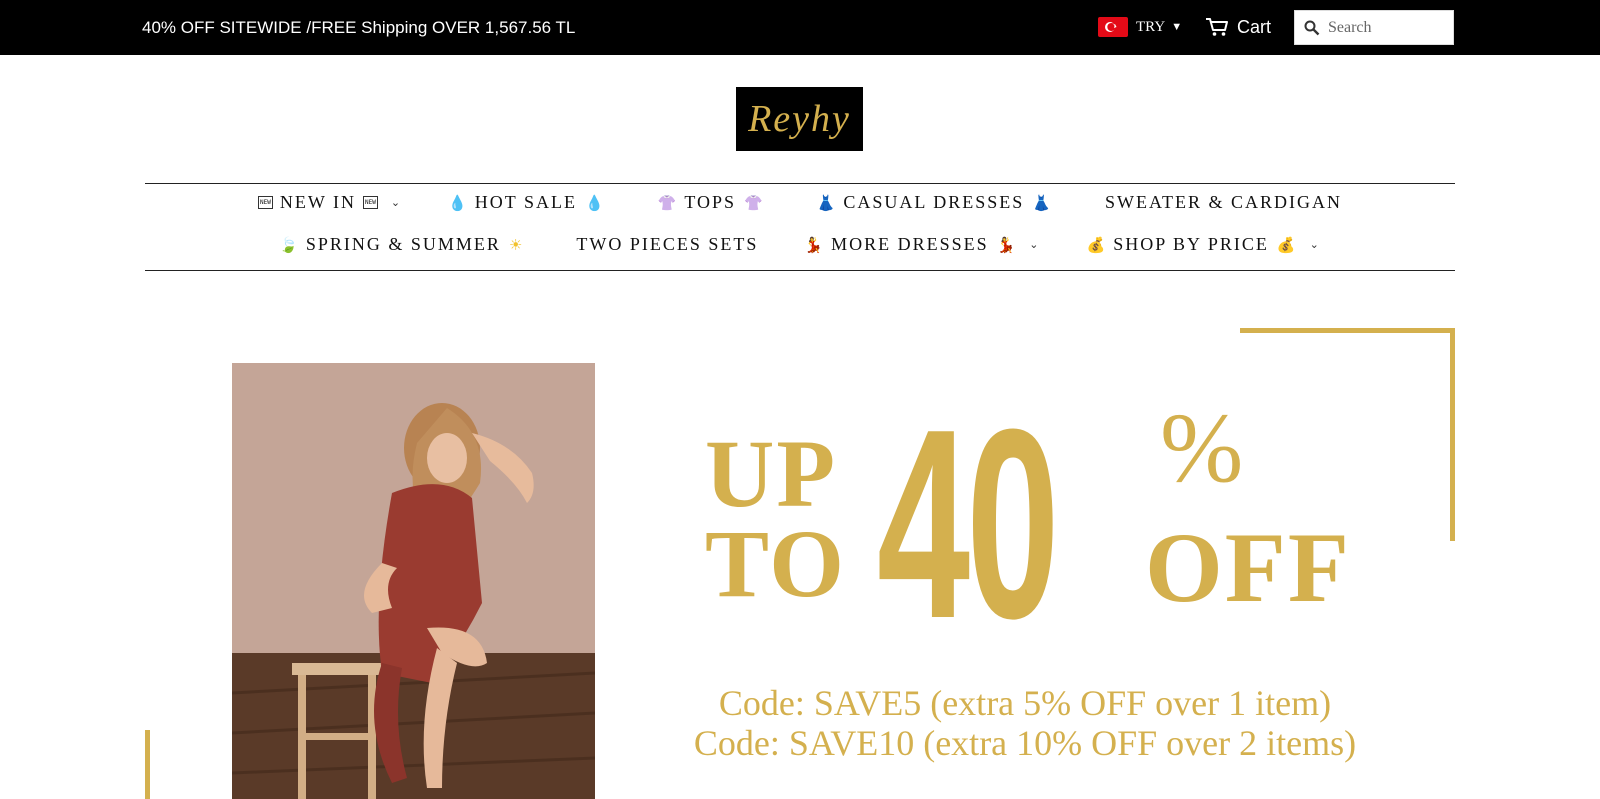  Describe the element at coordinates (710, 202) in the screenshot. I see `nav-item-label: TOPS` at that location.